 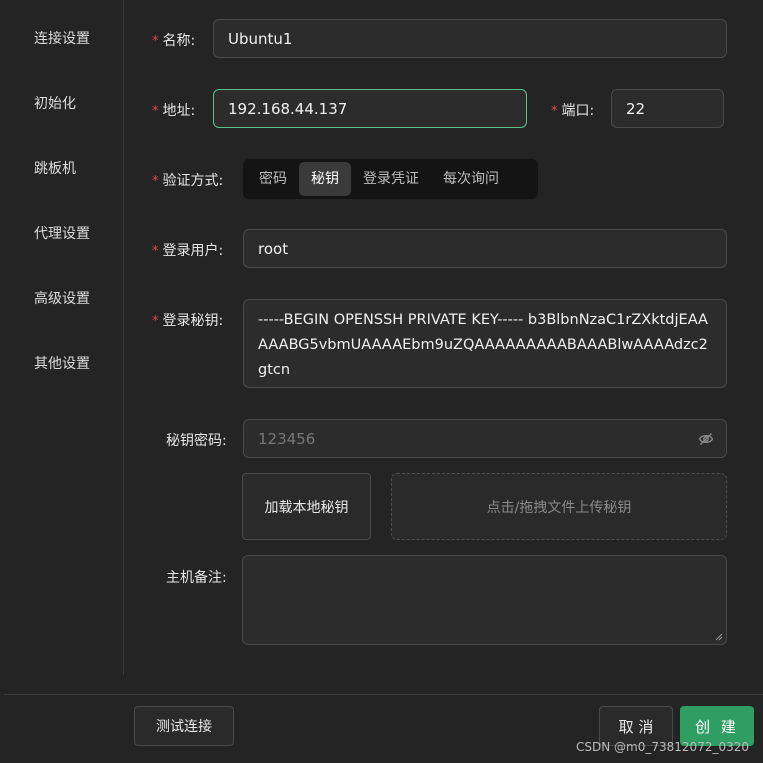 What do you see at coordinates (193, 251) in the screenshot?
I see `user-label-text: 登录用户:` at bounding box center [193, 251].